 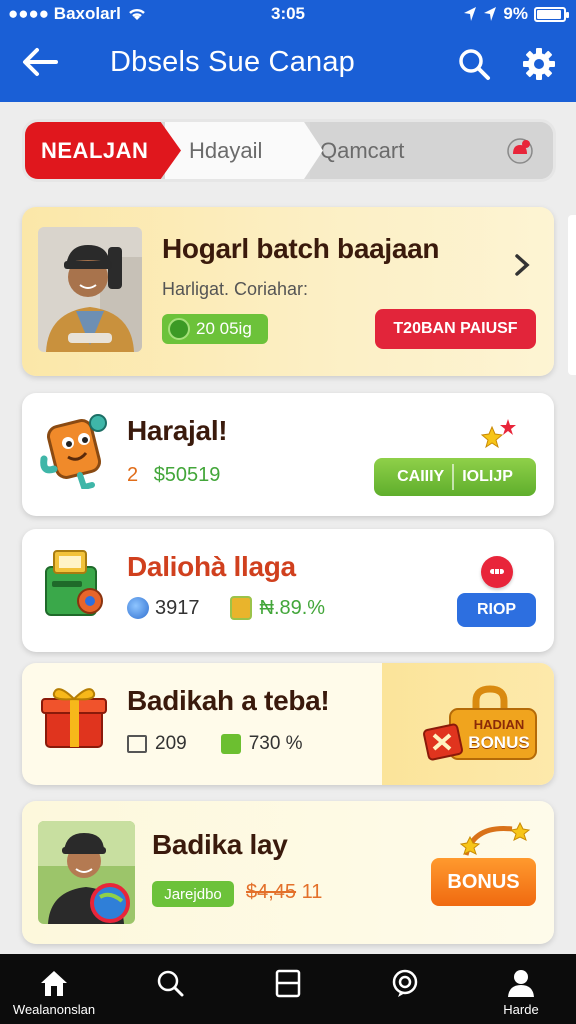 I want to click on profile-icon, so click(x=521, y=983).